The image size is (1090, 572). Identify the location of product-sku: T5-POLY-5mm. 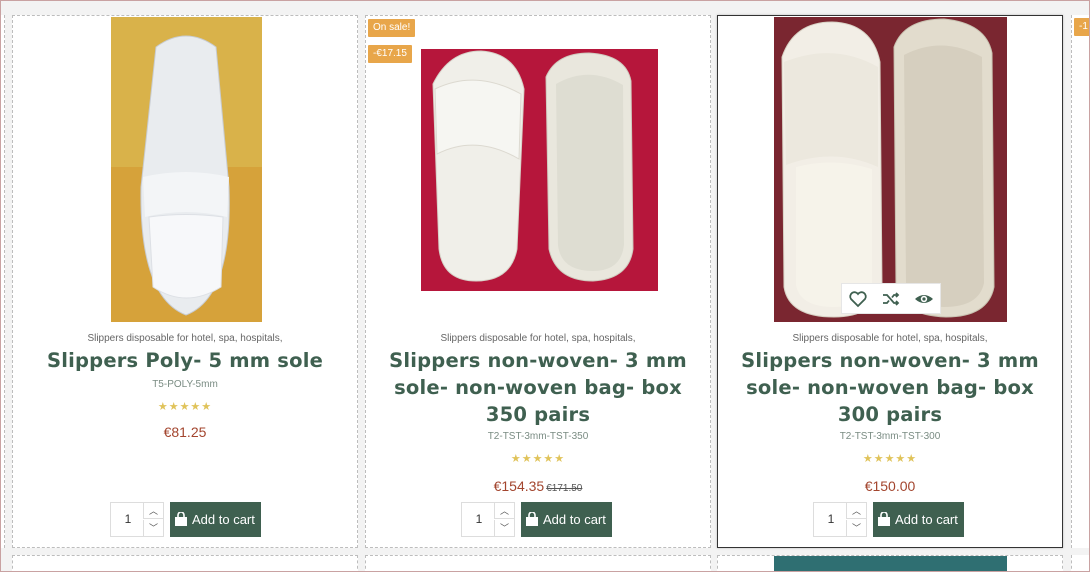
(185, 384).